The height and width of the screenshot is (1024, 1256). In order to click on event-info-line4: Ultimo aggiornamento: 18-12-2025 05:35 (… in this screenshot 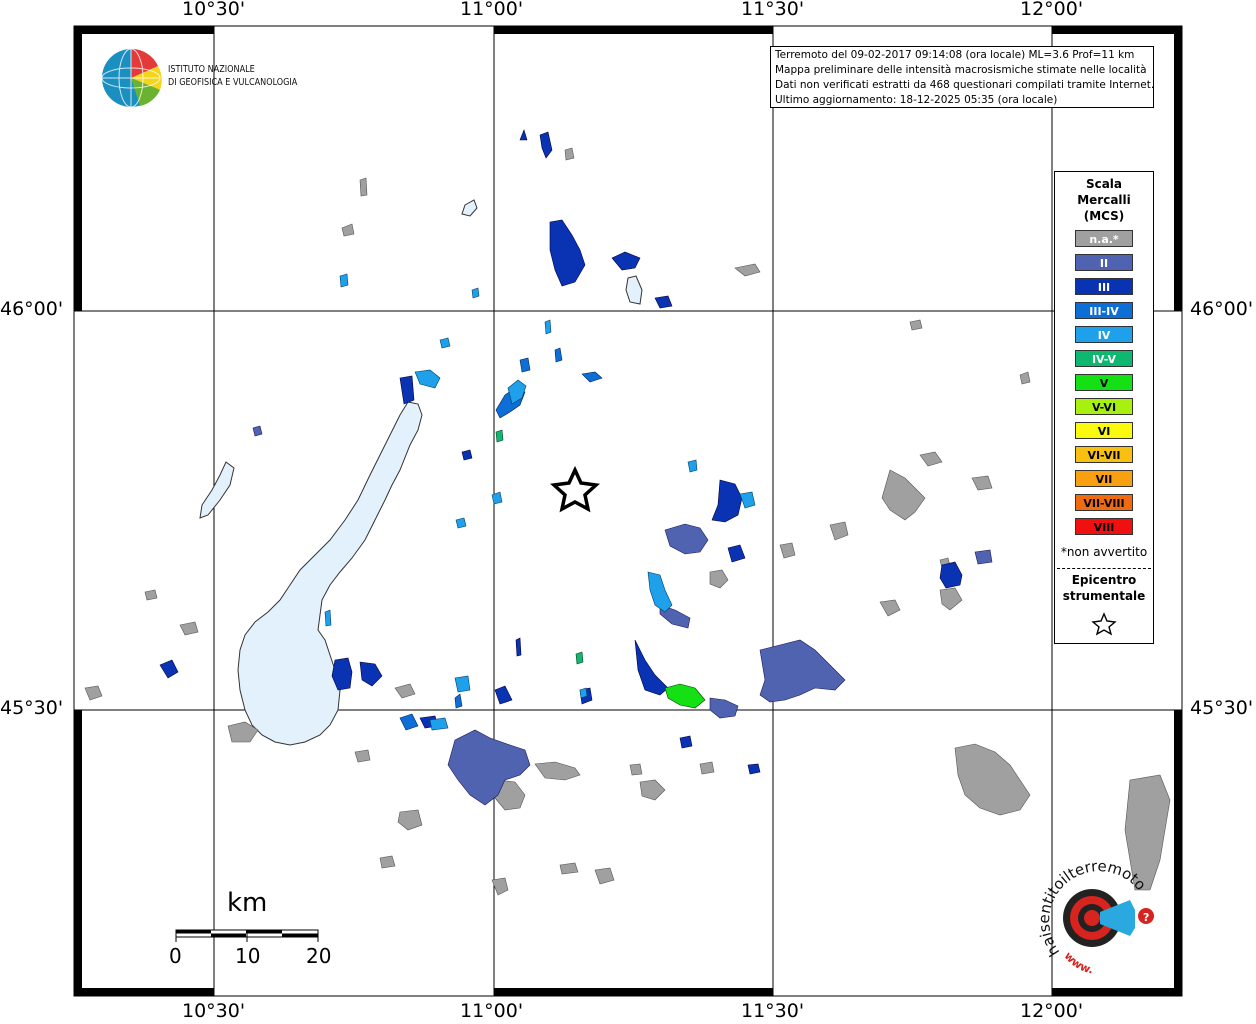, I will do `click(916, 100)`.